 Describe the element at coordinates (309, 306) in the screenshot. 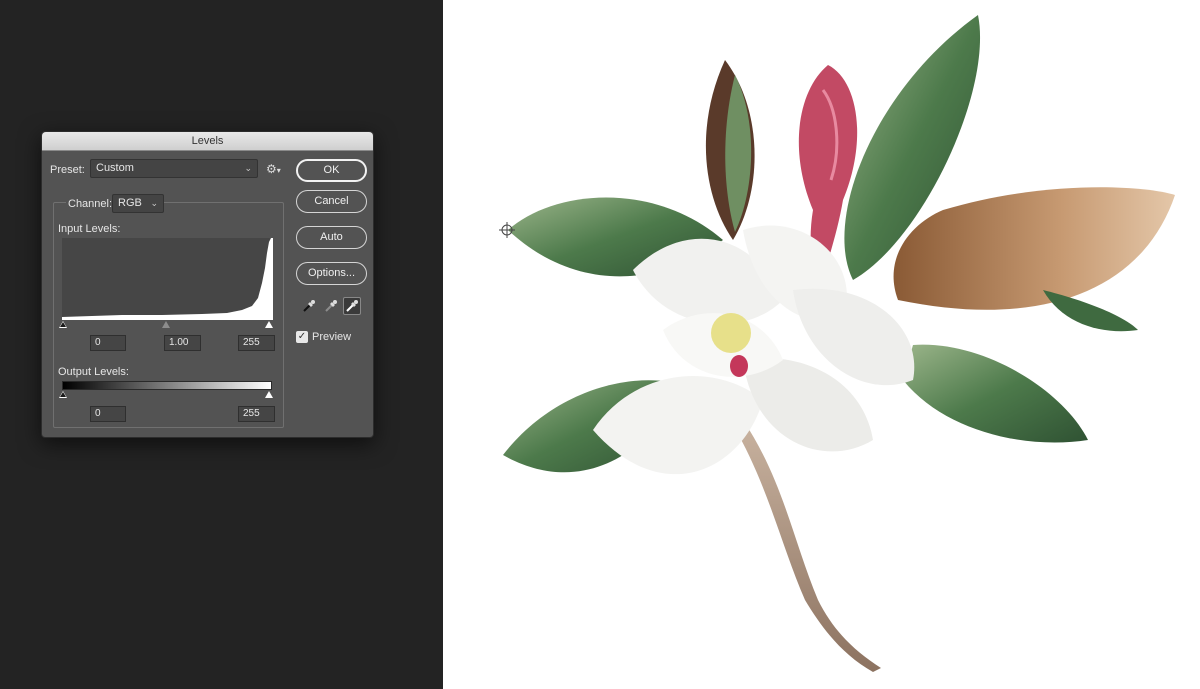

I see `eyedropper-black-icon` at that location.